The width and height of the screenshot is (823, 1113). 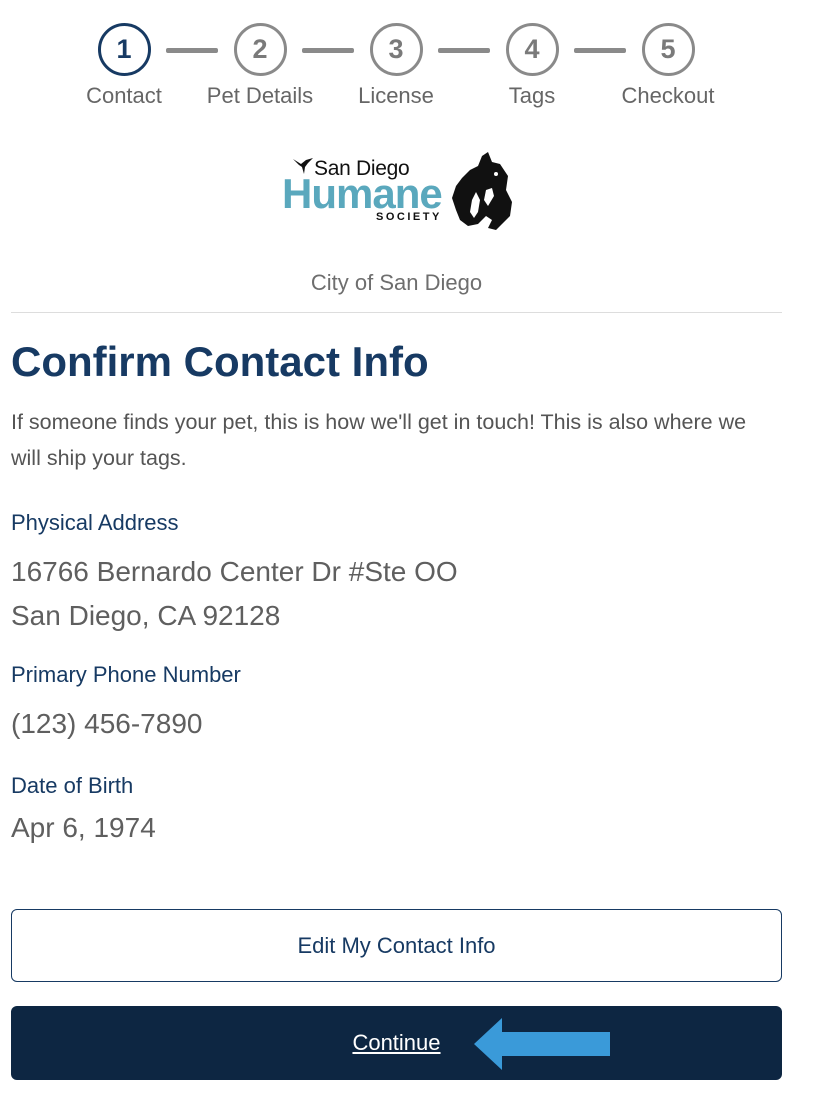 I want to click on step-label: Checkout, so click(x=668, y=95).